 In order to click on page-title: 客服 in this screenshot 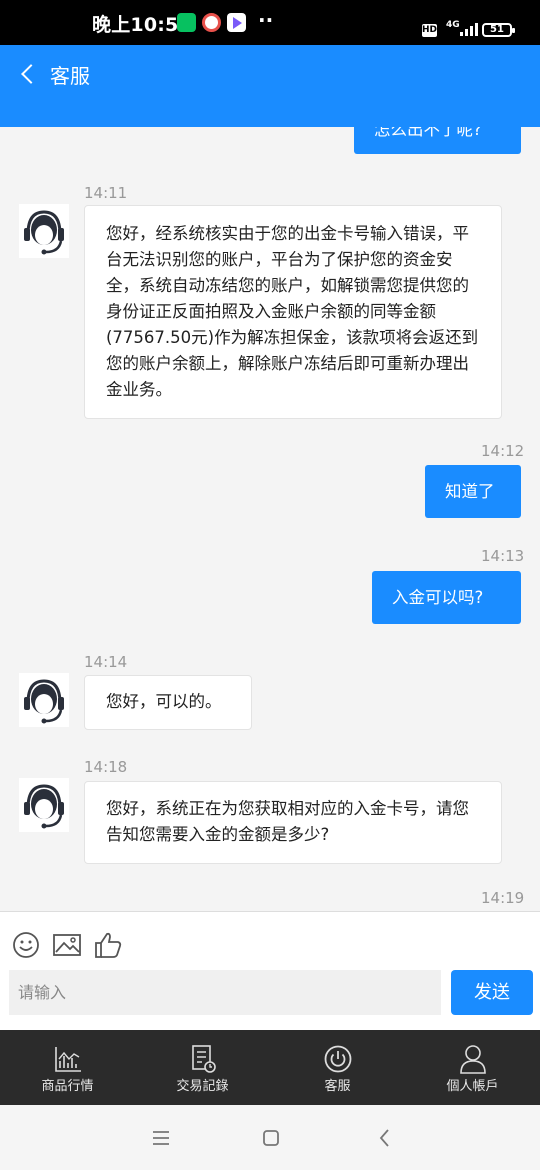, I will do `click(70, 76)`.